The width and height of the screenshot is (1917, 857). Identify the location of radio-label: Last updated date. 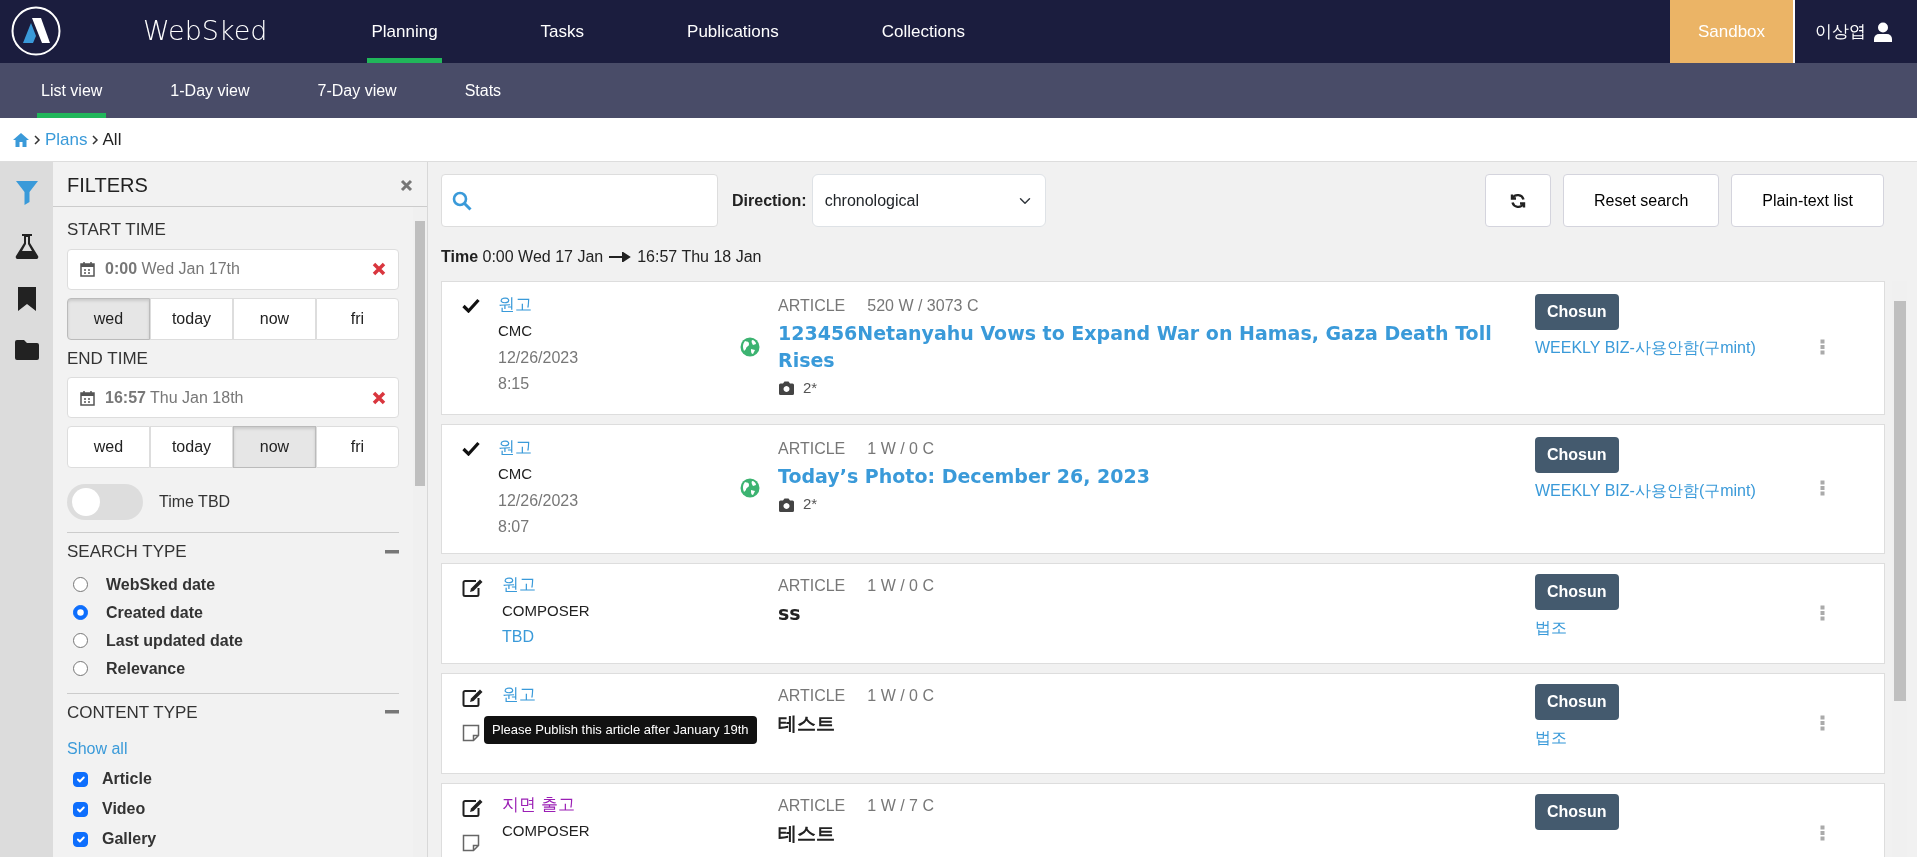
(174, 640).